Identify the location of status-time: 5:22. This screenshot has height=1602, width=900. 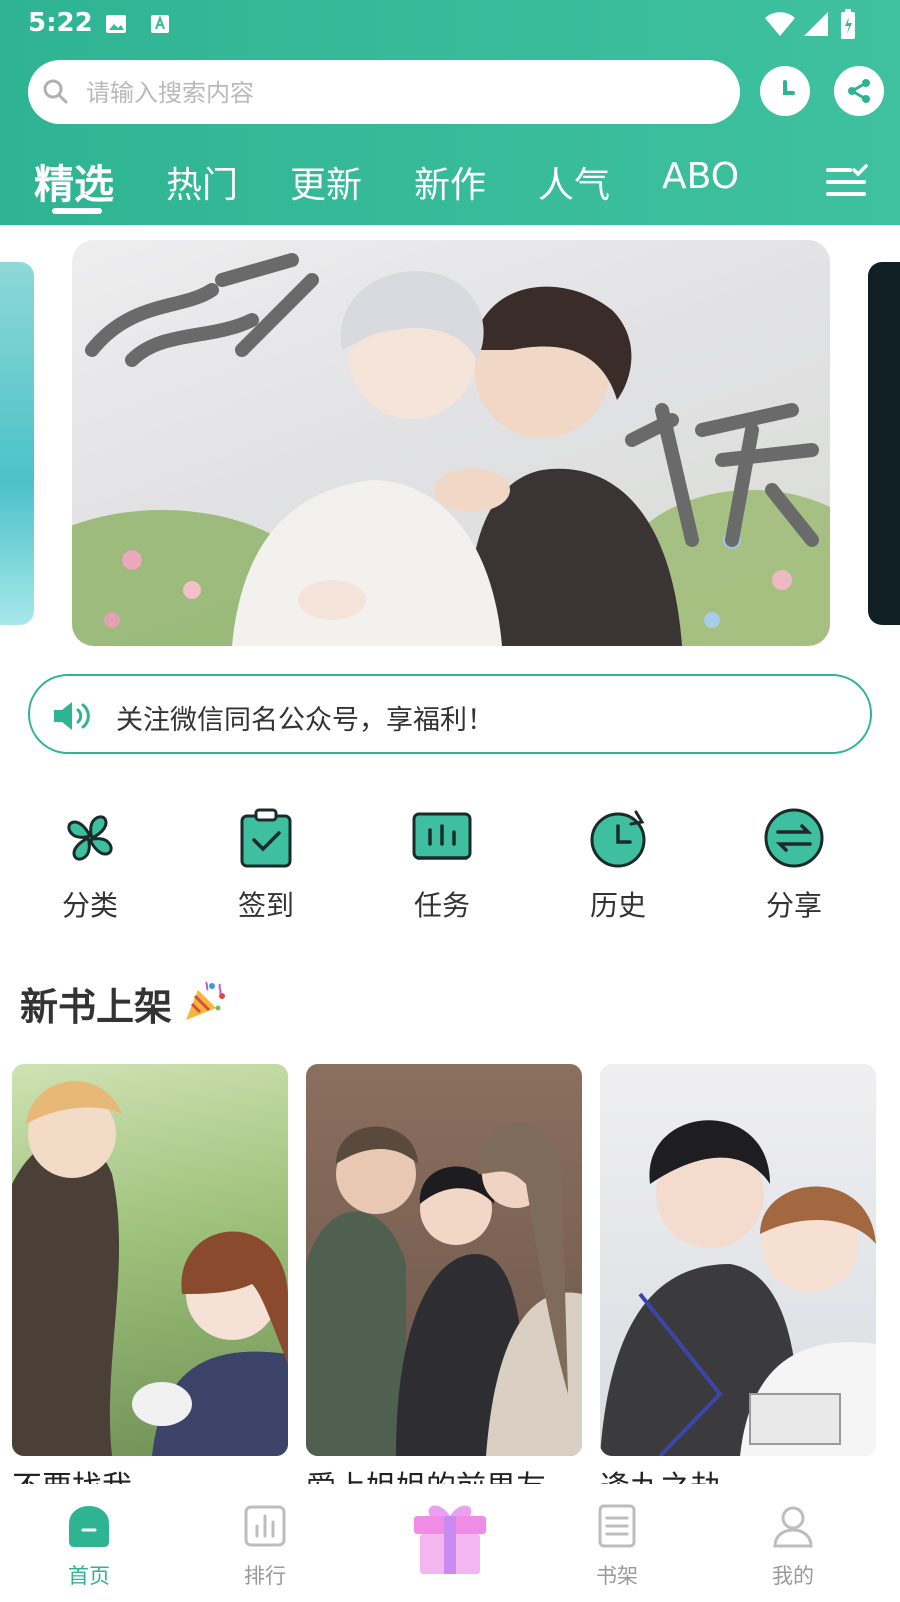
(60, 23).